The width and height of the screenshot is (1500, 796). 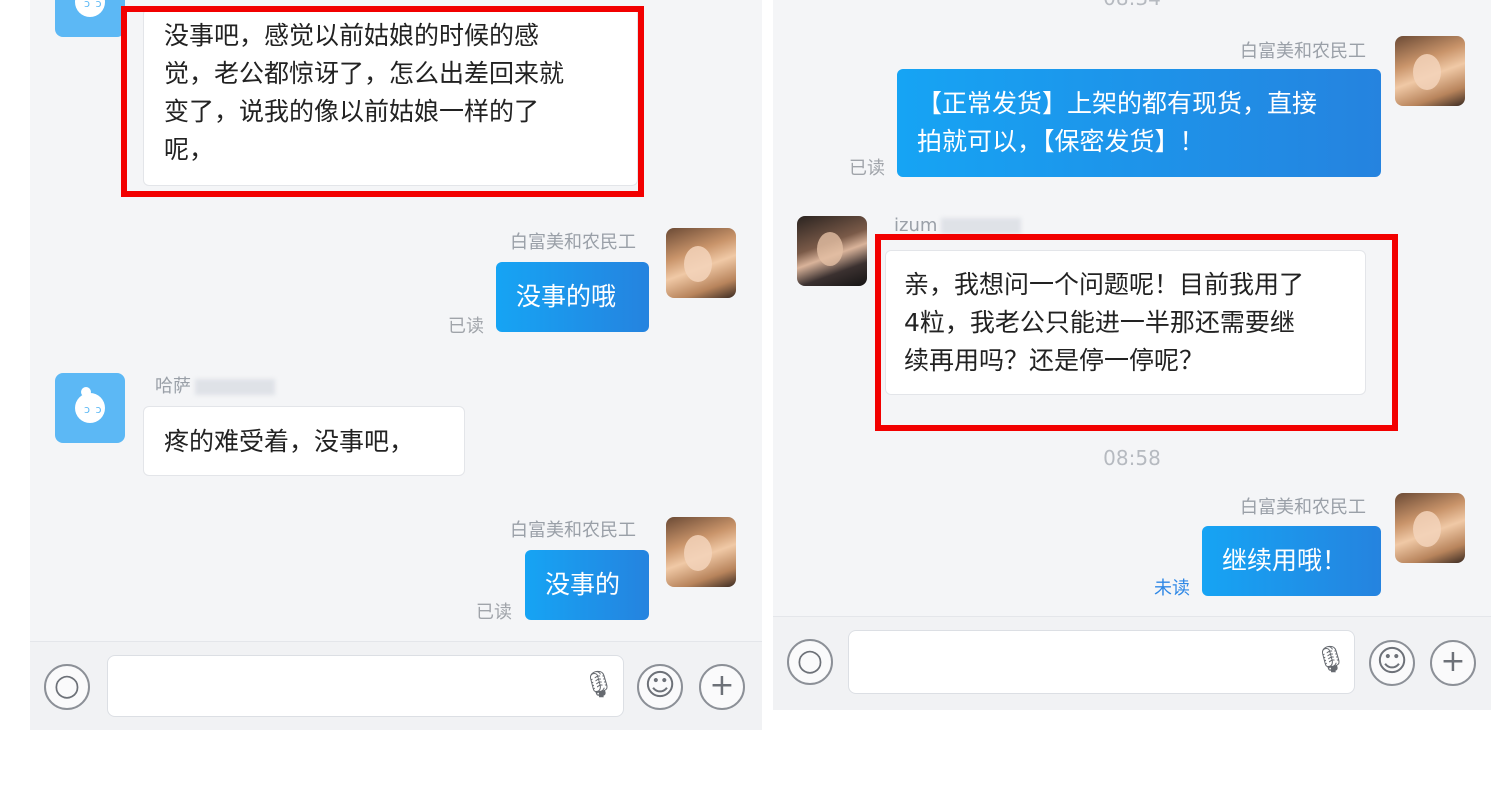 What do you see at coordinates (304, 441) in the screenshot?
I see `incoming-message-bubble: 疼的难受着，没事吧，` at bounding box center [304, 441].